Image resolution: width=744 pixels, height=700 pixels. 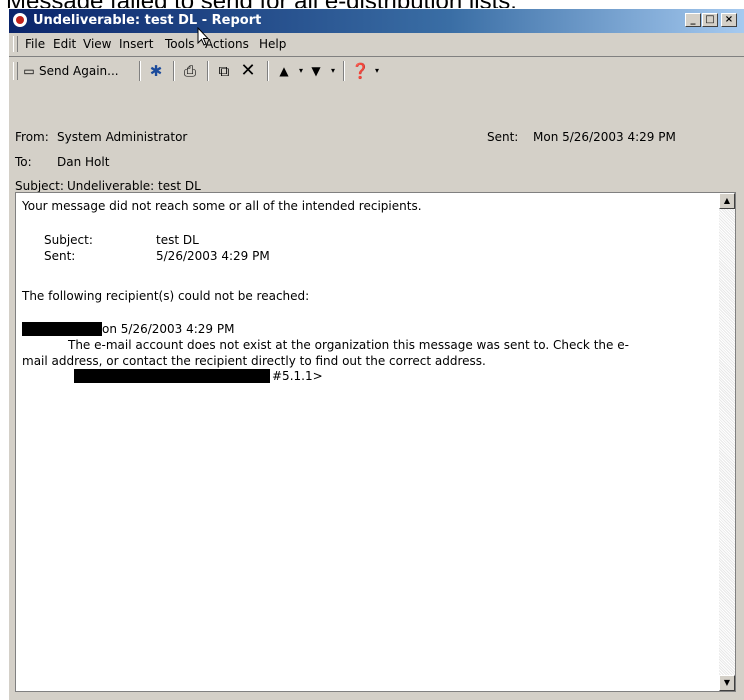 I want to click on body-sent-value: 5/26/2003 4:29 PM, so click(x=213, y=256).